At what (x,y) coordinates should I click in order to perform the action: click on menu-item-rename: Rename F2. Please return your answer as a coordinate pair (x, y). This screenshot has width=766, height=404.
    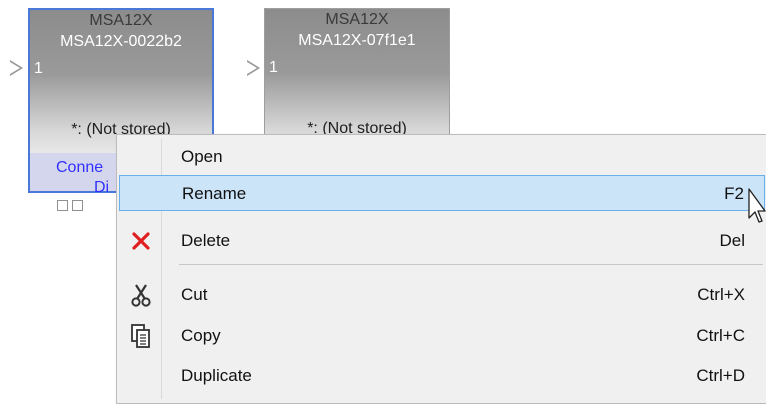
    Looking at the image, I should click on (442, 193).